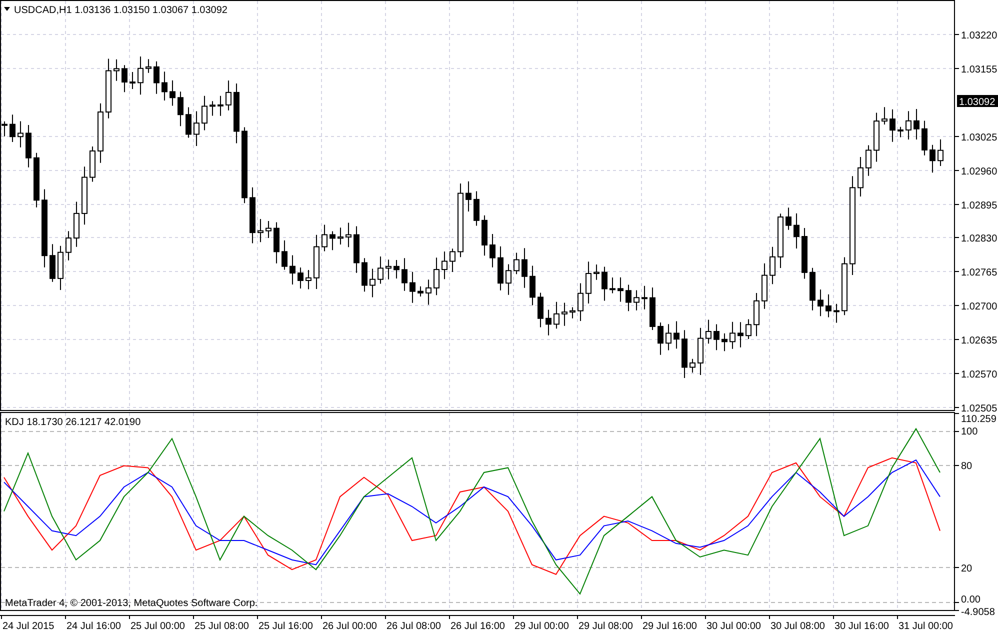 The width and height of the screenshot is (998, 635). I want to click on price-axis-label: 1.02765, so click(979, 273).